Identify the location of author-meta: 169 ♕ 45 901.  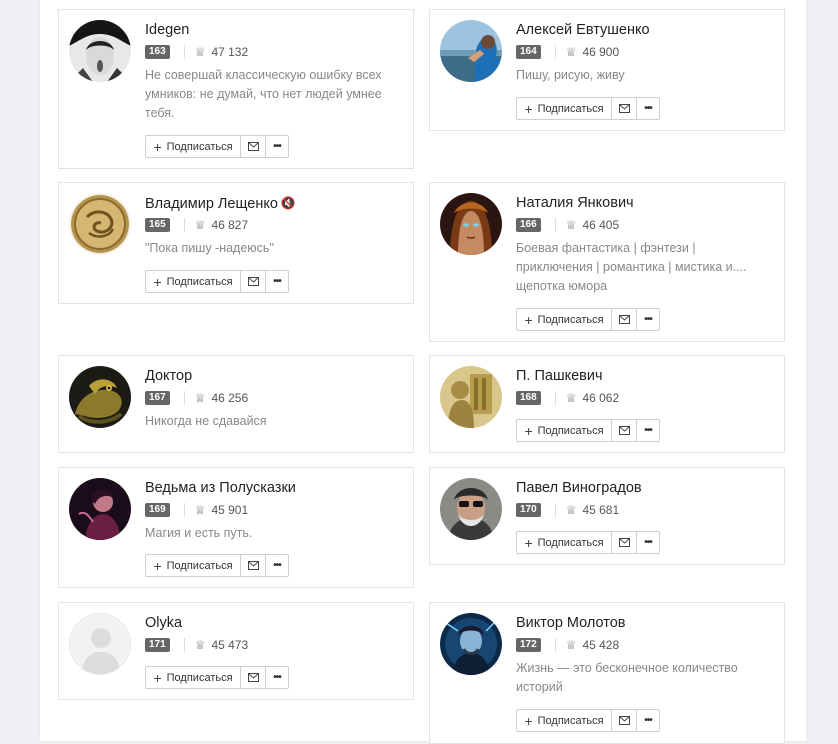
(275, 510).